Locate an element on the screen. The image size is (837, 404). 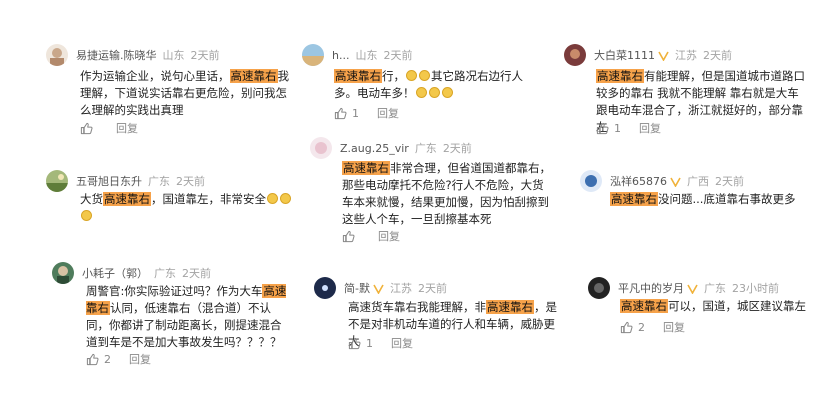
username: 五哥旭日东升 is located at coordinates (109, 181).